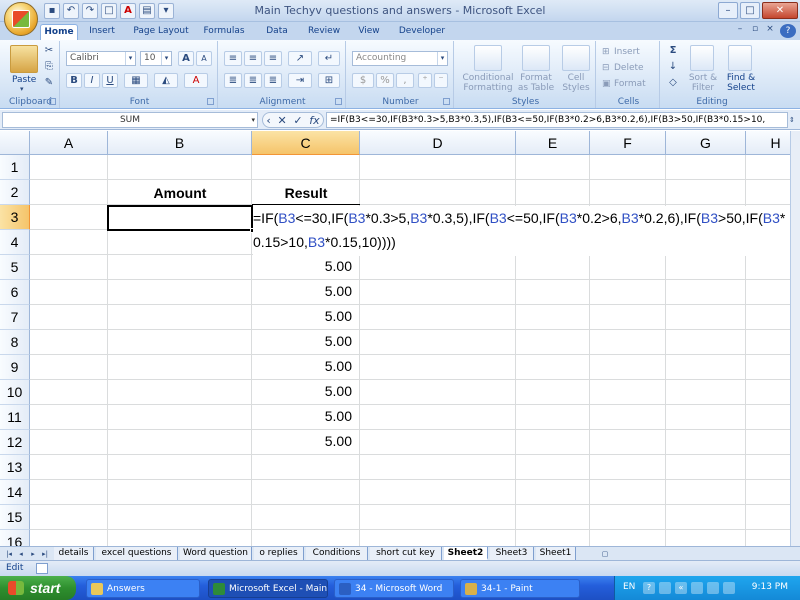 This screenshot has width=800, height=600. Describe the element at coordinates (166, 80) in the screenshot. I see `fill-color-button: ◭` at that location.